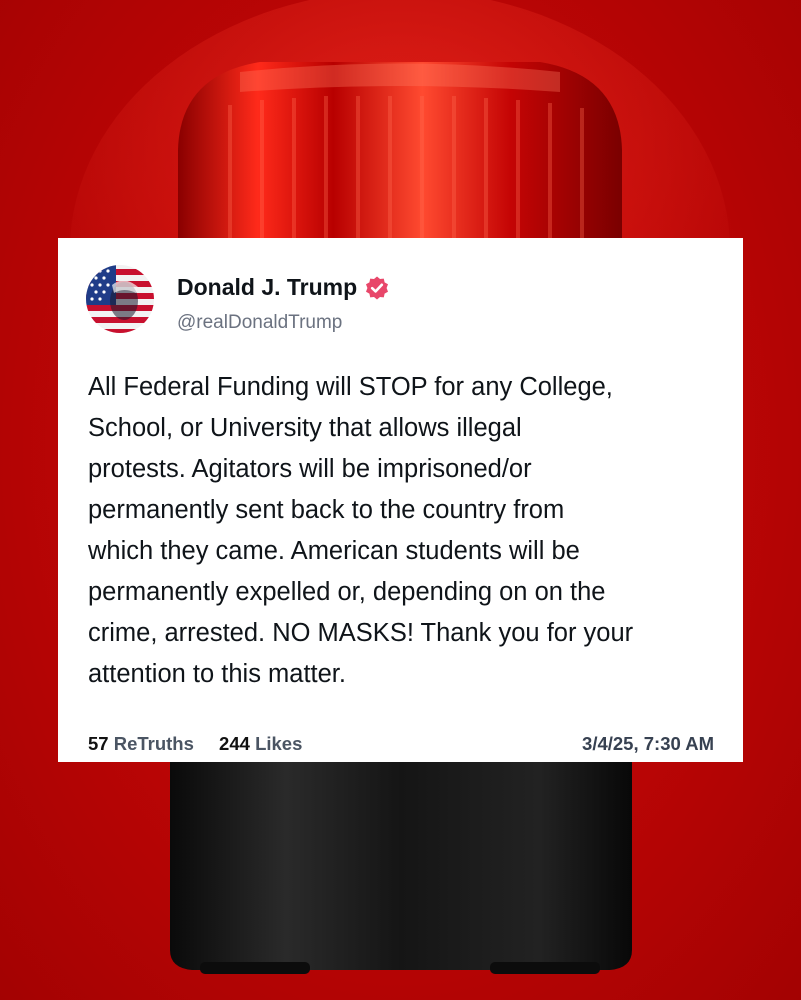  I want to click on display-name: Donald J. Trump, so click(283, 287).